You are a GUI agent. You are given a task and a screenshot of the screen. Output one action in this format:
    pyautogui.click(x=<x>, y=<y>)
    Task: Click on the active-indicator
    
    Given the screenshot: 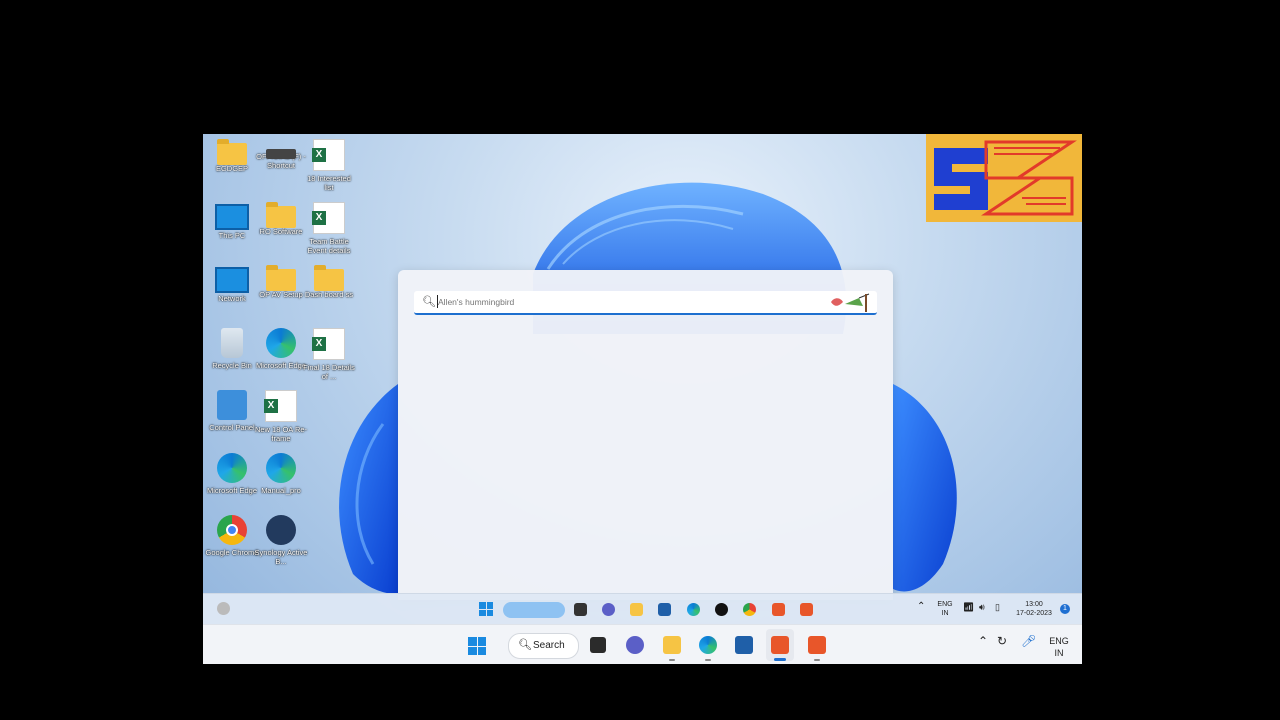 What is the action you would take?
    pyautogui.click(x=780, y=659)
    